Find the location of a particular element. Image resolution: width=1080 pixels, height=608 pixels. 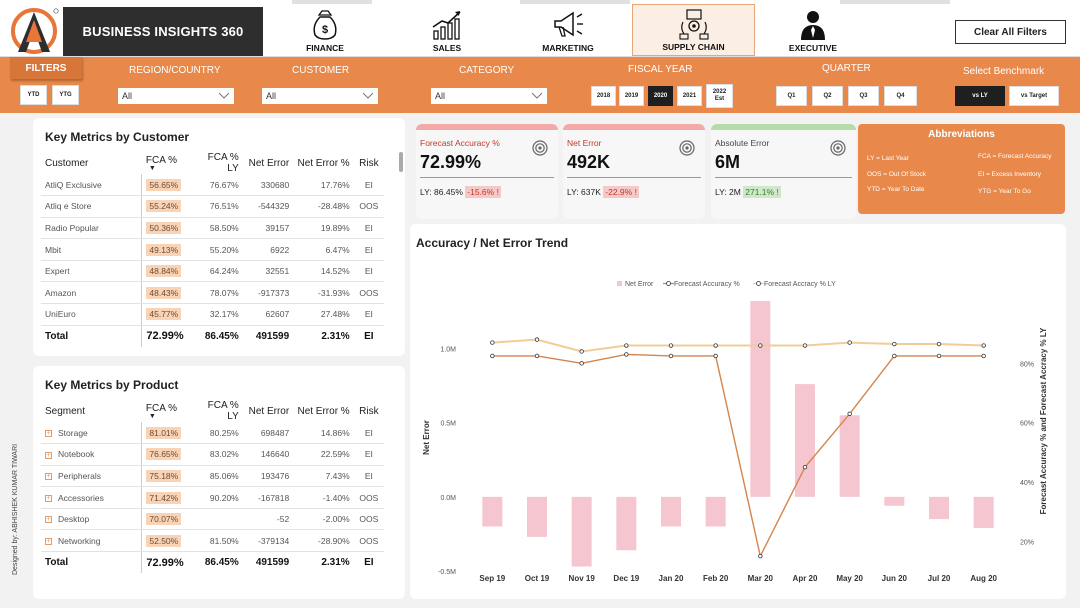

table-row: Mbit 49.13% 55.20% 6922 6.47% EI is located at coordinates (212, 249).